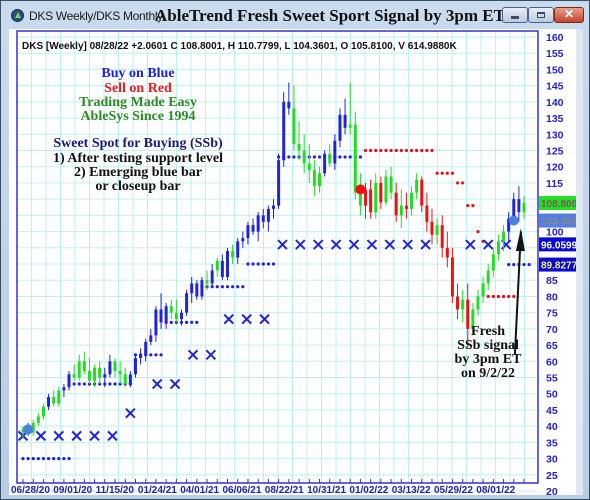 The image size is (590, 500). Describe the element at coordinates (115, 490) in the screenshot. I see `x-tick-label: 11/15/20` at that location.